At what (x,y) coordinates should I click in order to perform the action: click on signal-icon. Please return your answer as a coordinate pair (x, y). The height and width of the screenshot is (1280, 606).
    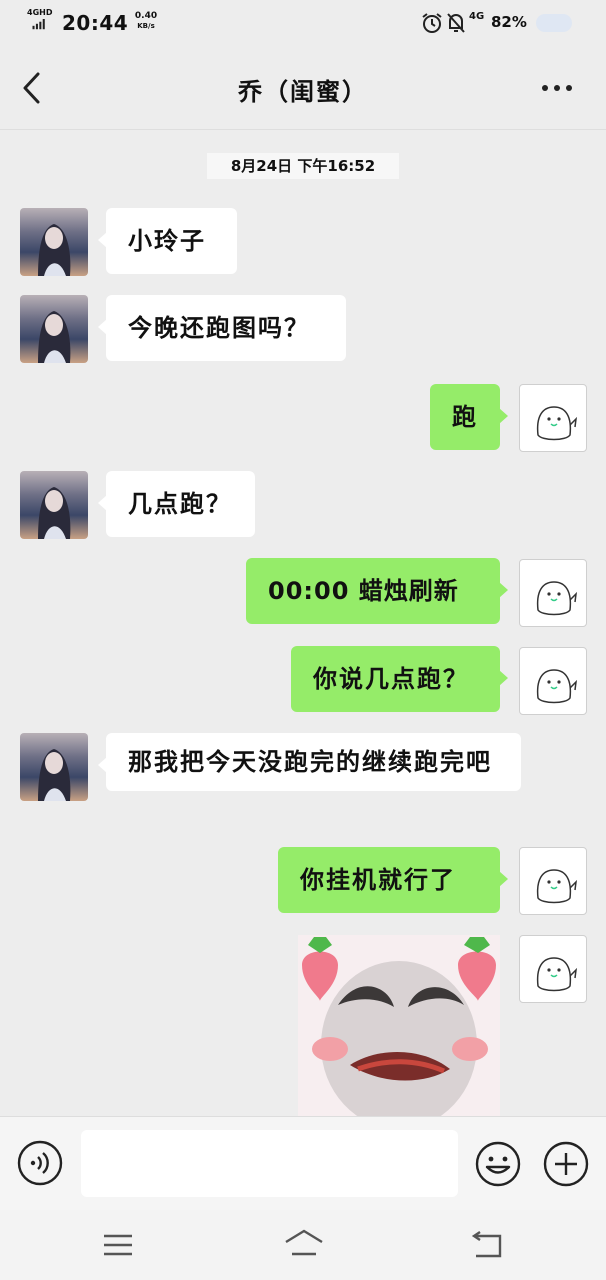
    Looking at the image, I should click on (38, 24).